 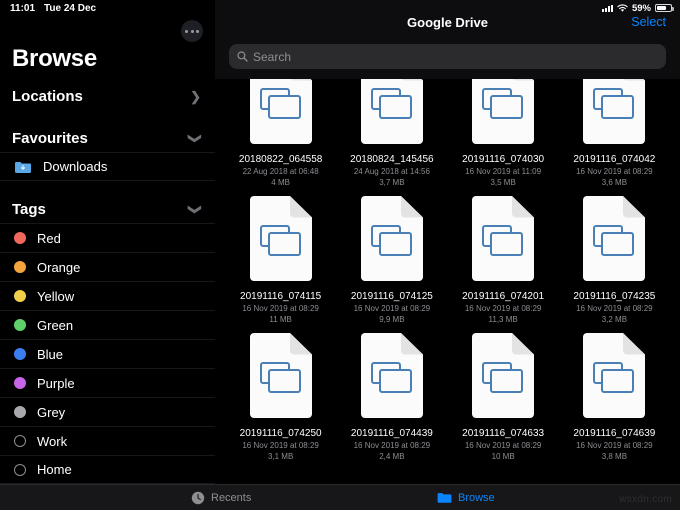 What do you see at coordinates (637, 8) in the screenshot?
I see `status-bar-right: 59%` at bounding box center [637, 8].